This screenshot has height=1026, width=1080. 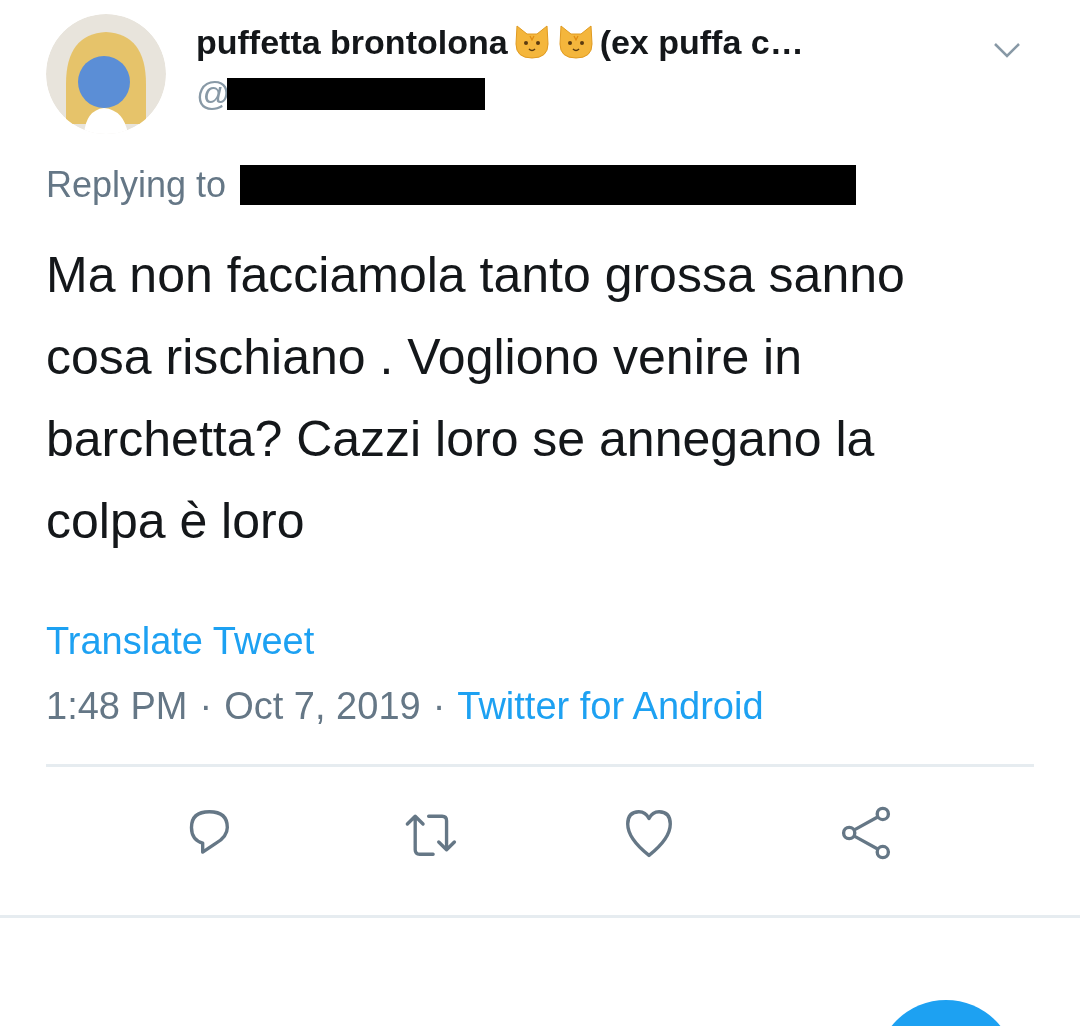 What do you see at coordinates (136, 185) in the screenshot?
I see `replying-to-label: Replying to` at bounding box center [136, 185].